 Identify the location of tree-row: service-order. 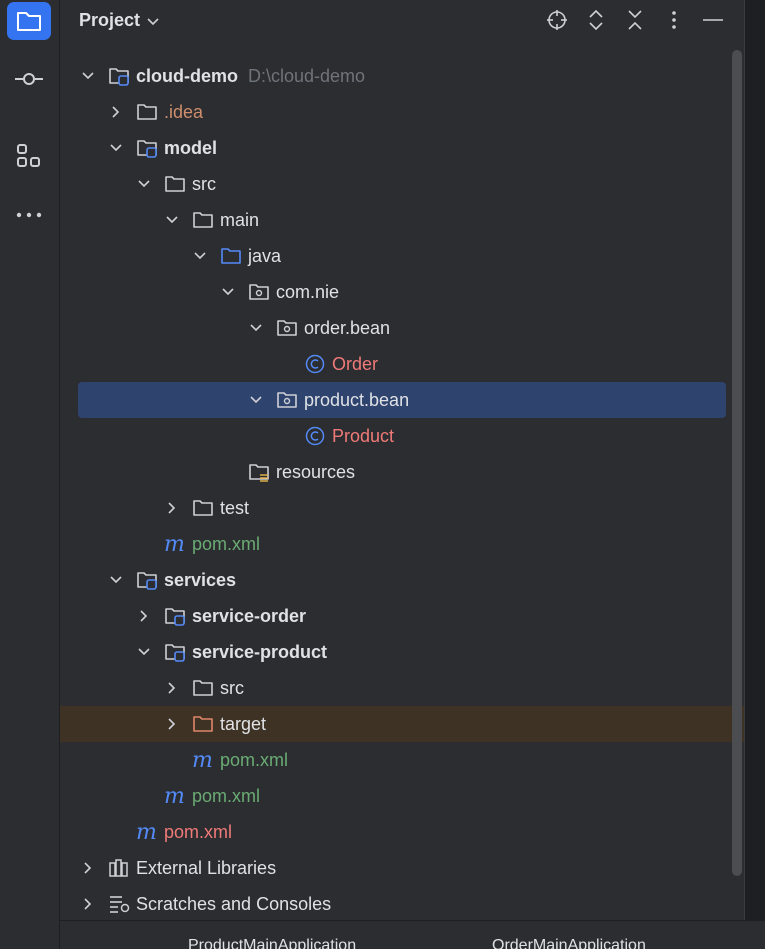
(402, 616).